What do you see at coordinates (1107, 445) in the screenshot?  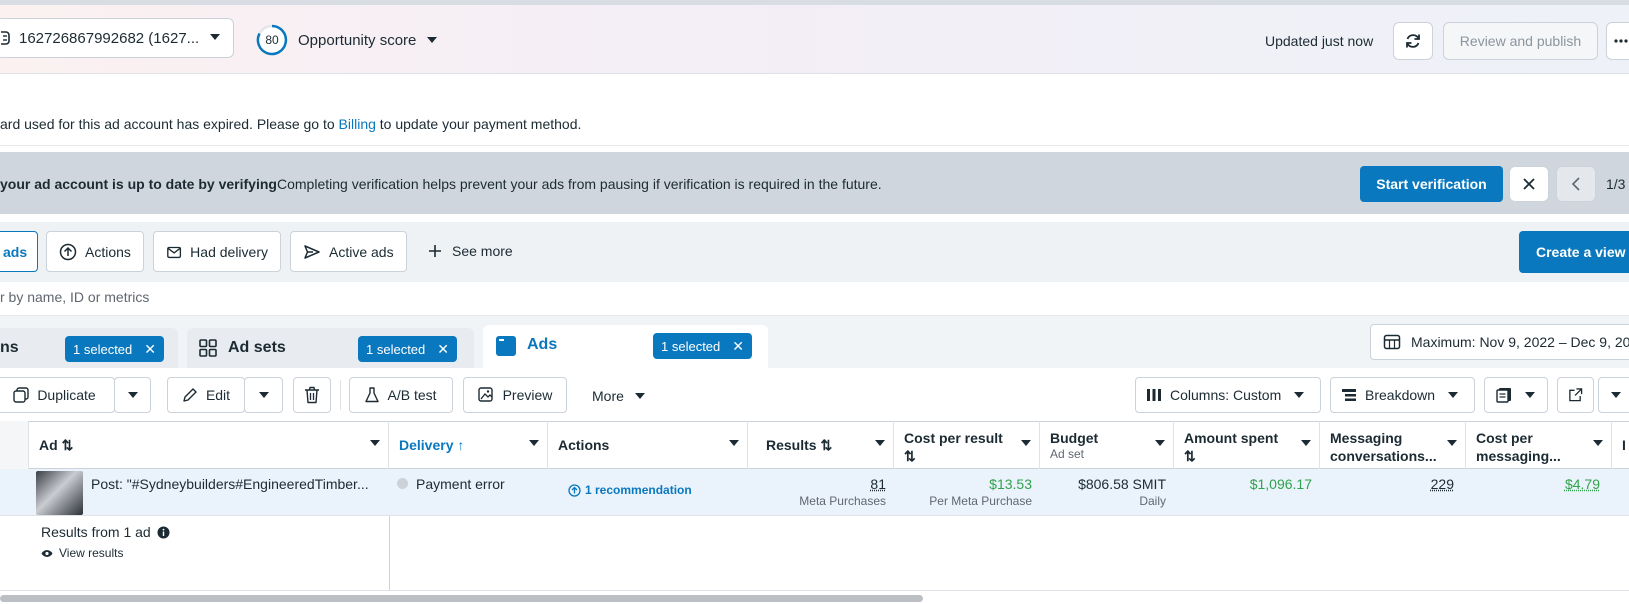 I see `column-budget: Budget Ad set` at bounding box center [1107, 445].